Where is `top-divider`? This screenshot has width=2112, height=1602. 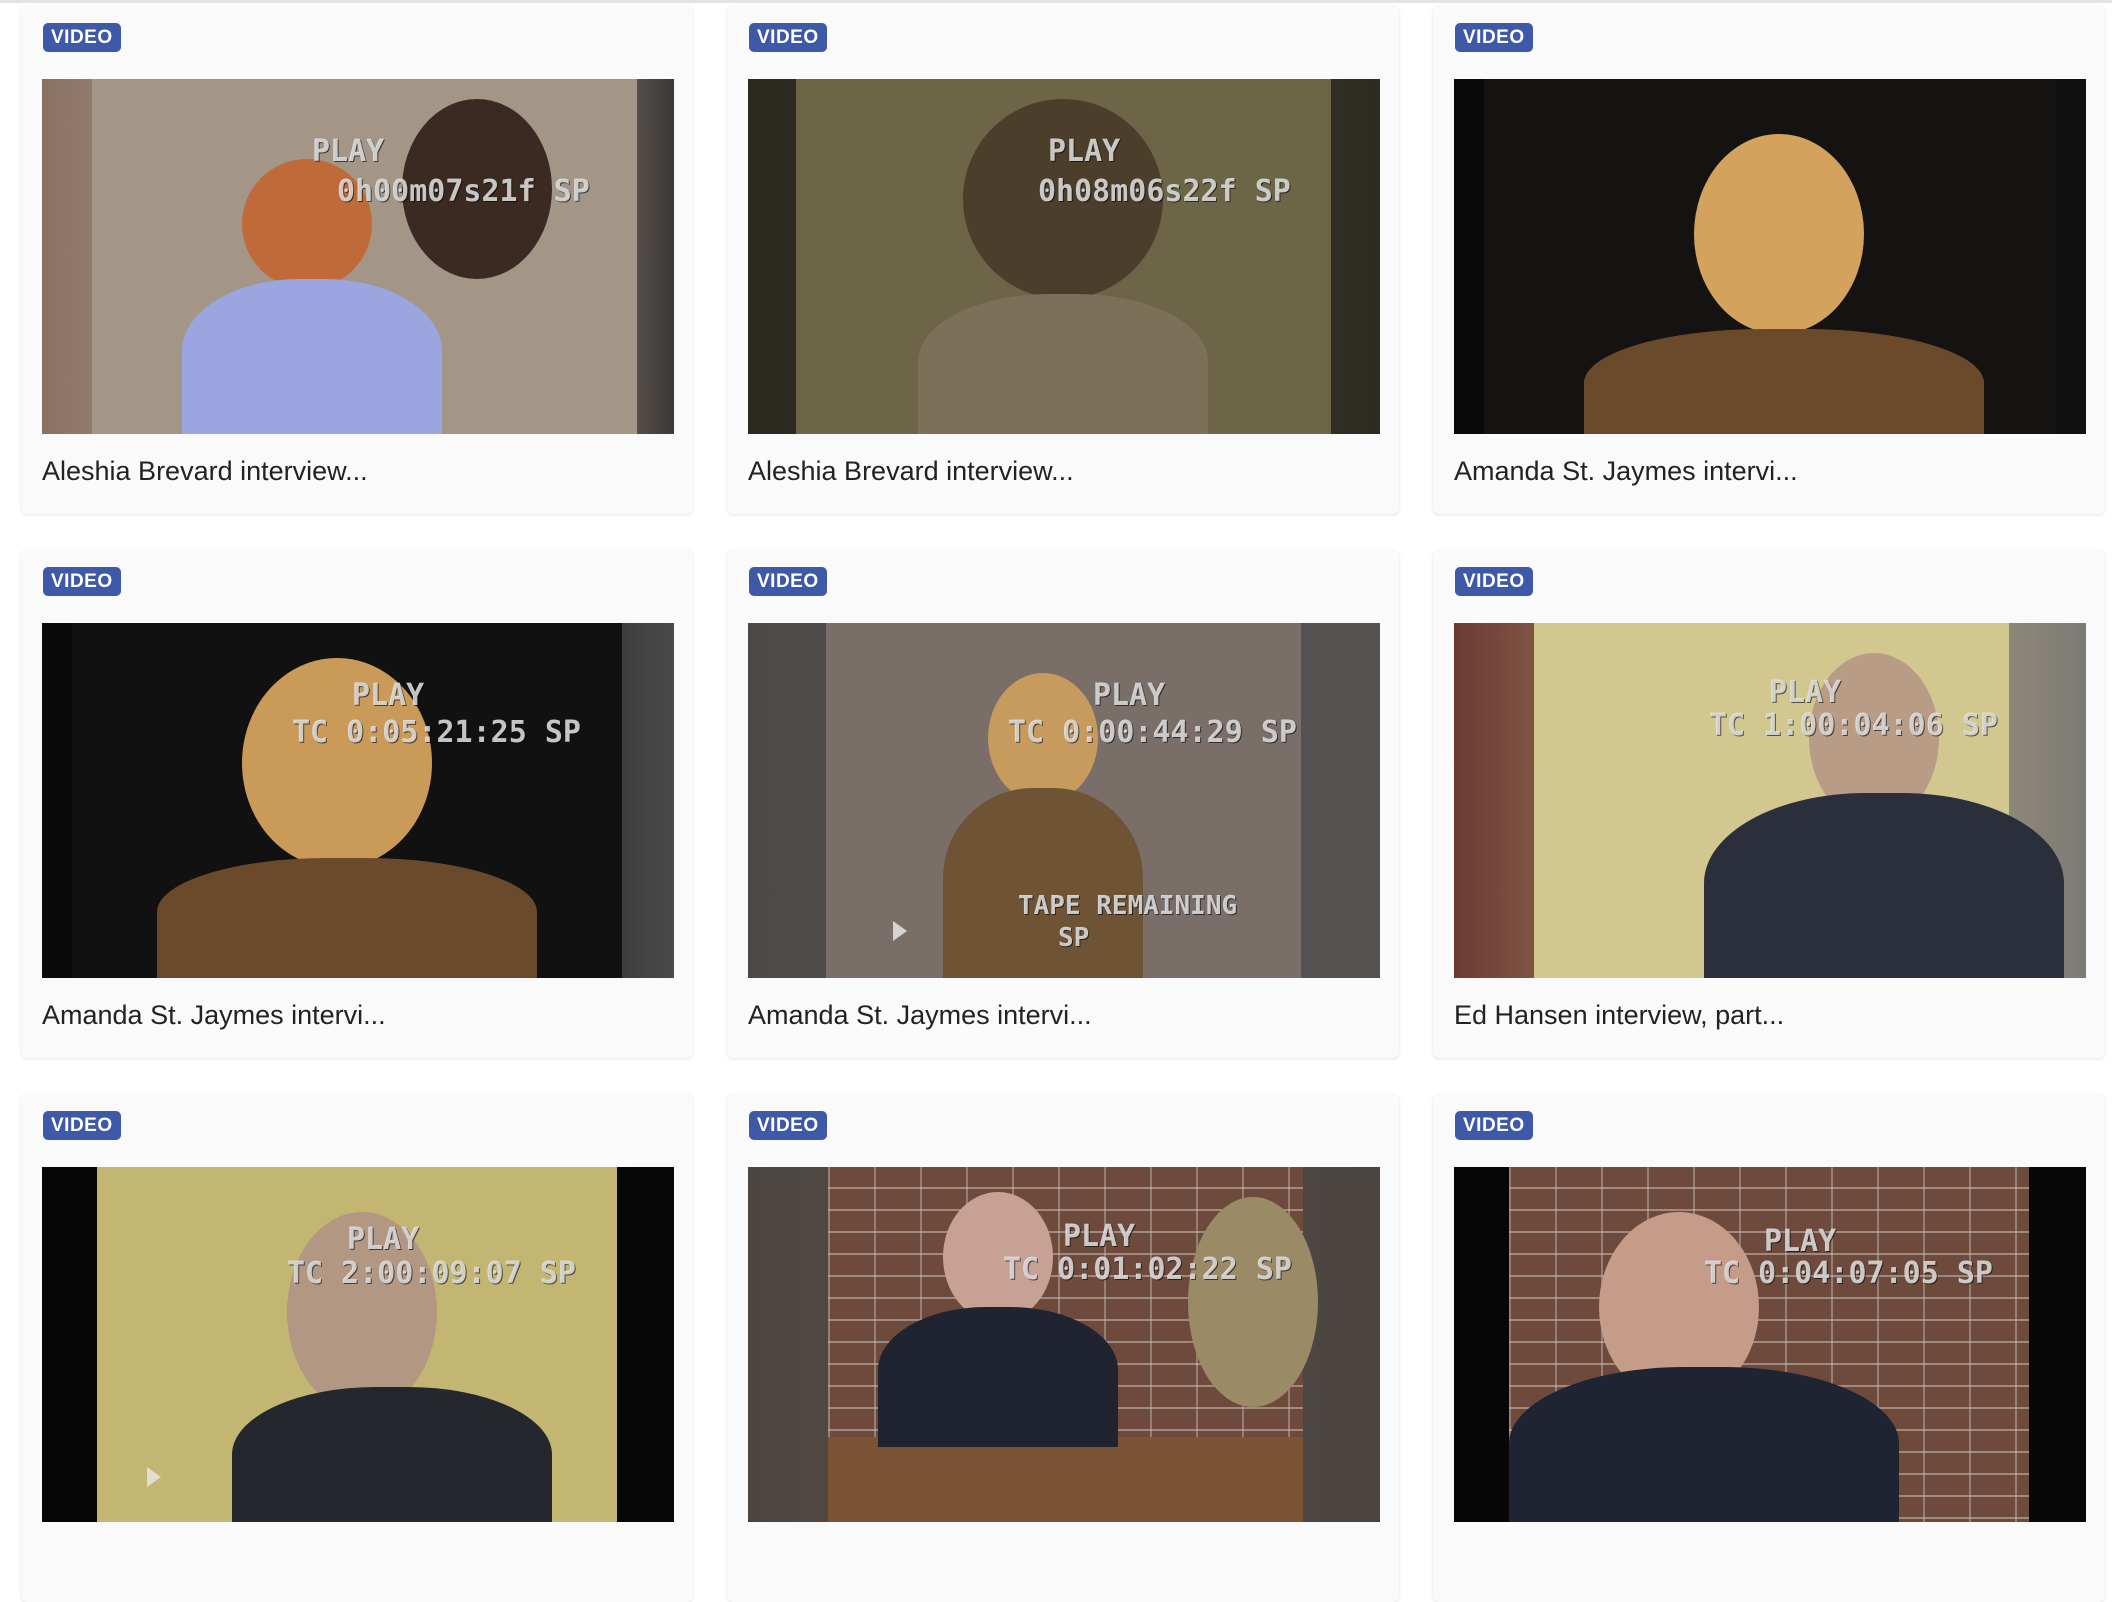
top-divider is located at coordinates (1056, 1).